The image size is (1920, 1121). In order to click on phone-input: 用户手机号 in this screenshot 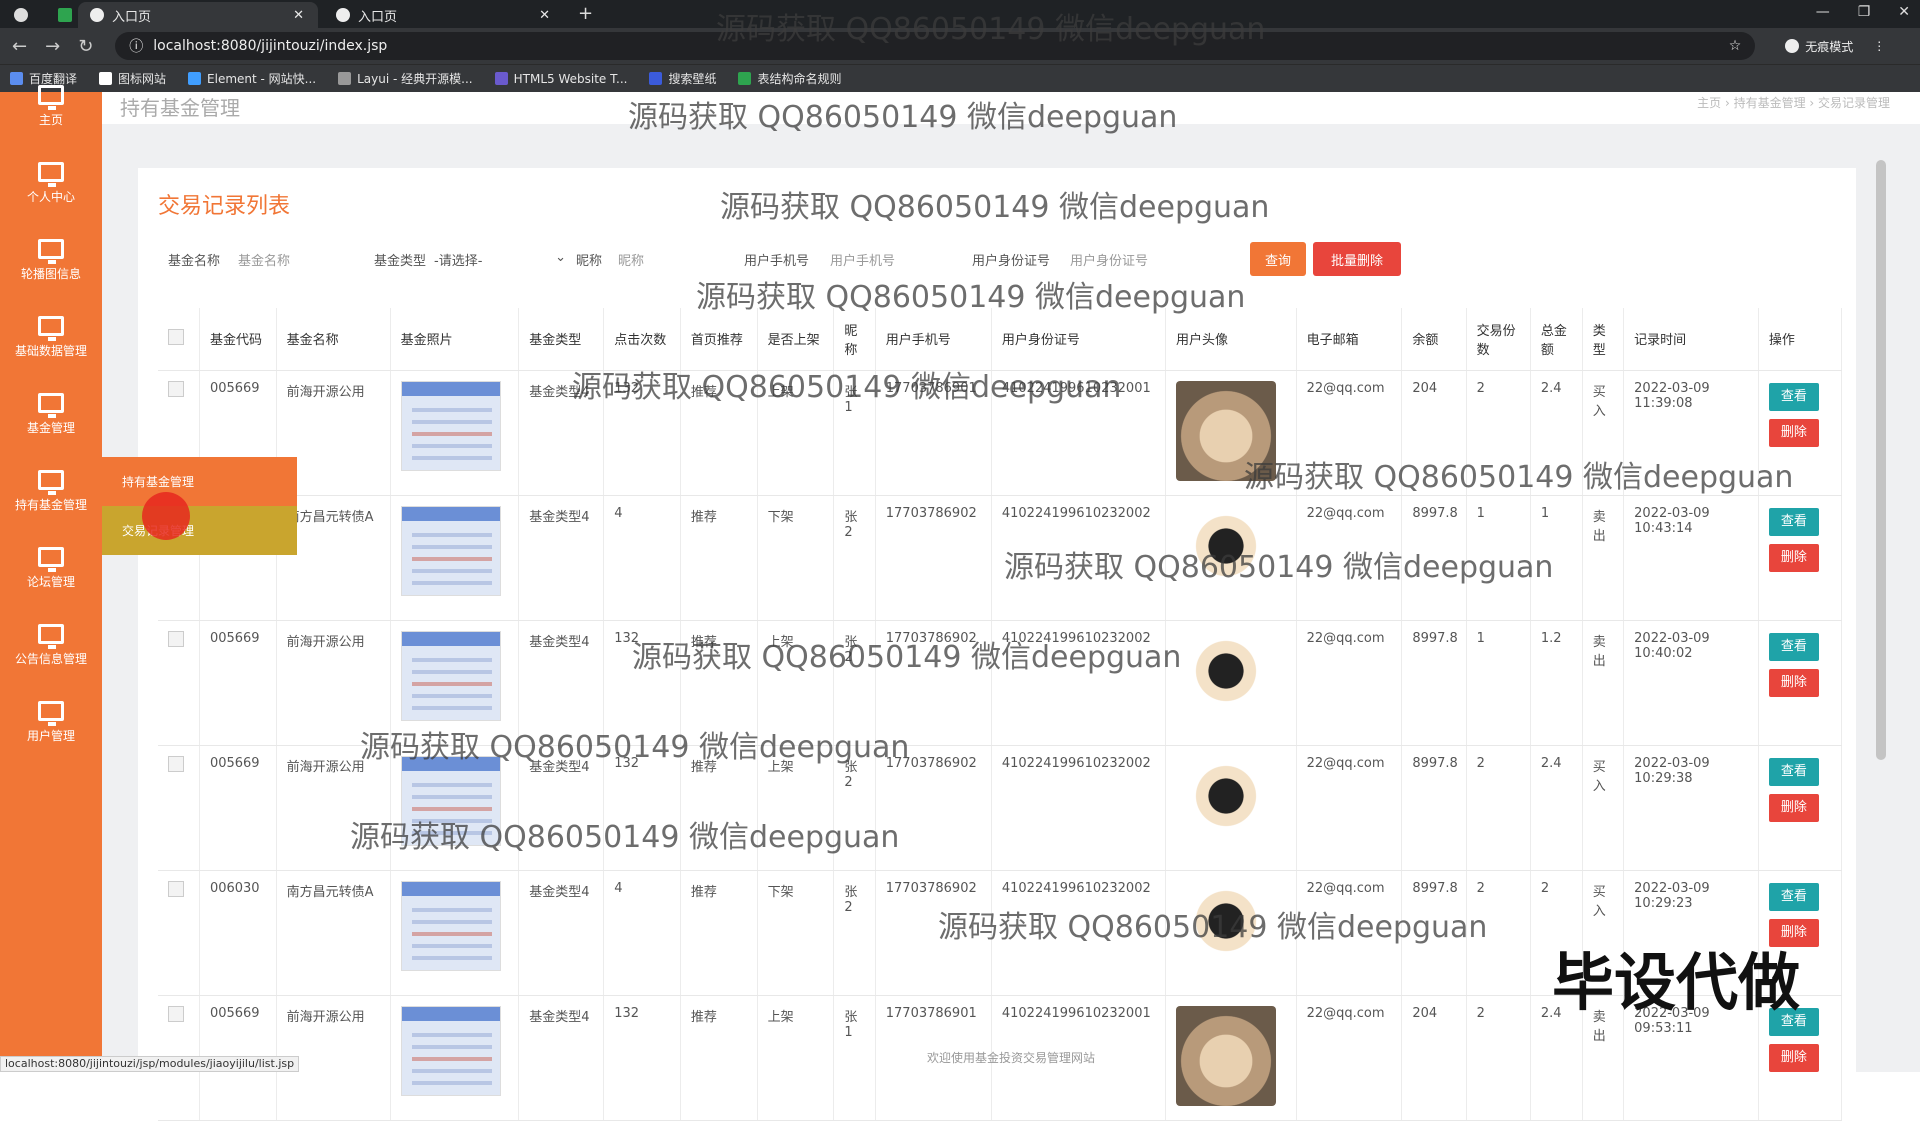, I will do `click(862, 259)`.